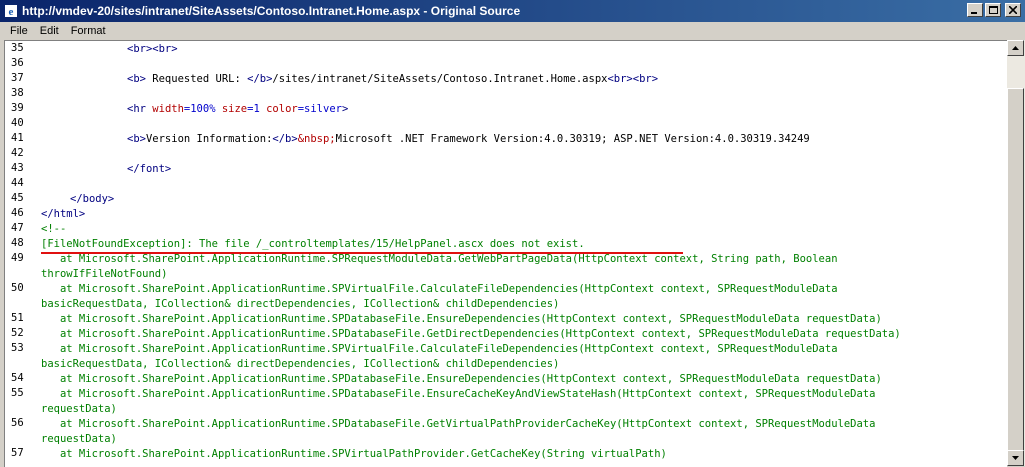 This screenshot has height=467, width=1025. I want to click on line-number: 50, so click(17, 288).